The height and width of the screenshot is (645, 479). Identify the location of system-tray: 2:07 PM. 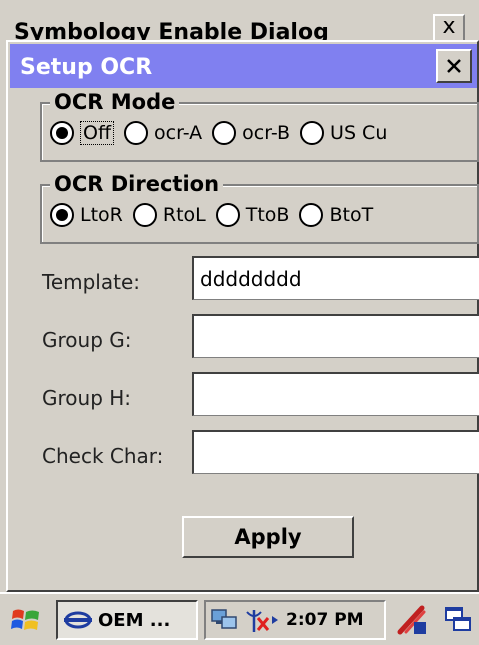
(295, 620).